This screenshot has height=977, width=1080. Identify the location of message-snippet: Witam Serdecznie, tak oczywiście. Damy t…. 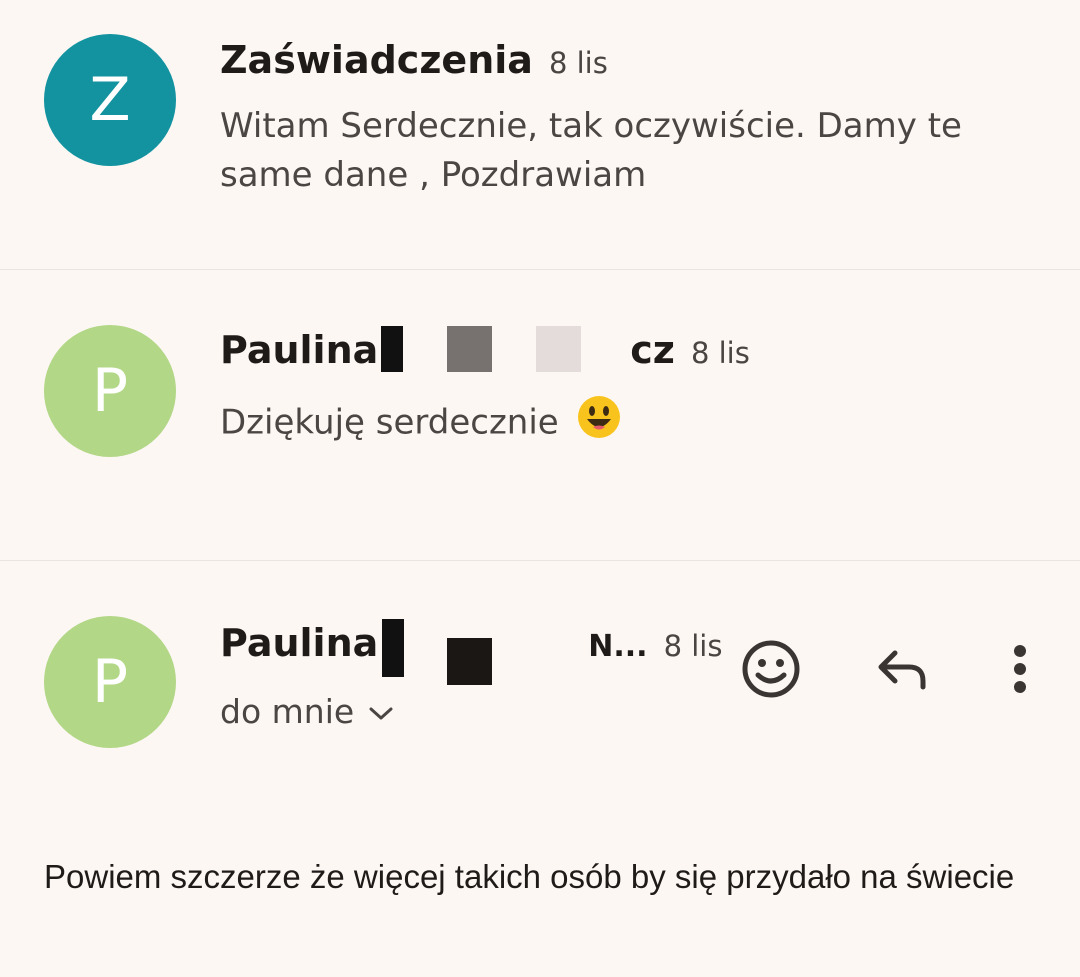
(591, 150).